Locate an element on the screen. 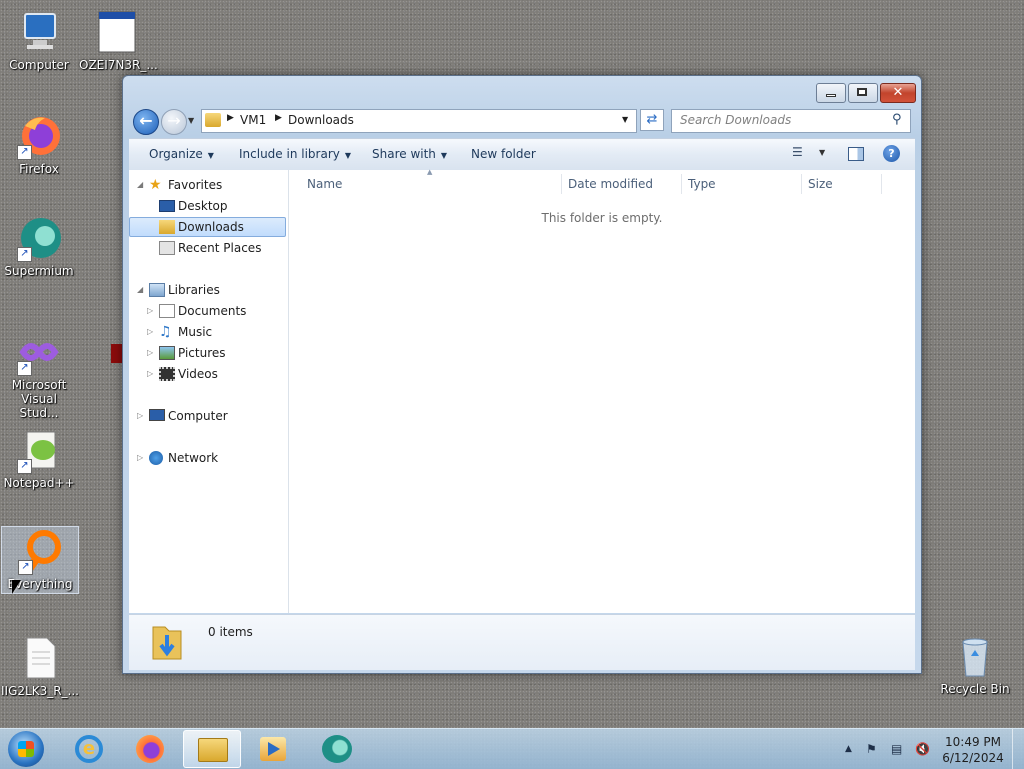 The width and height of the screenshot is (1024, 769). clock-date: 6/12/2024 is located at coordinates (973, 758).